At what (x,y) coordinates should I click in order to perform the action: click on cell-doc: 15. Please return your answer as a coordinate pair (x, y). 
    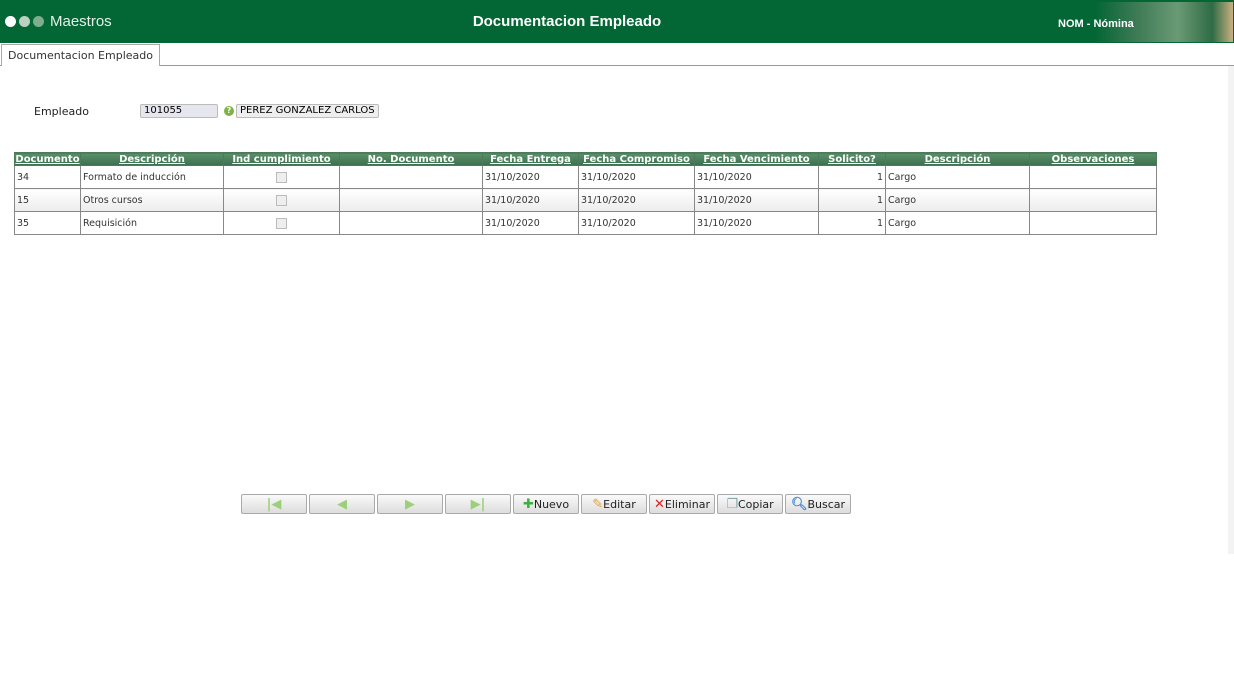
    Looking at the image, I should click on (47, 200).